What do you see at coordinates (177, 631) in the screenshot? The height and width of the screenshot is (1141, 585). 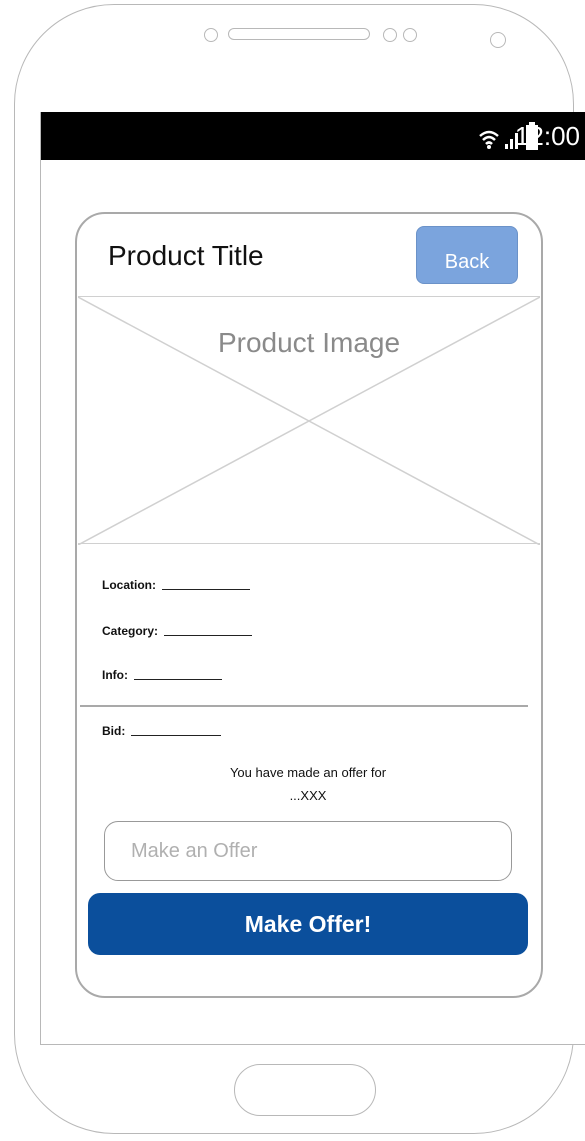 I see `category-field: Category:` at bounding box center [177, 631].